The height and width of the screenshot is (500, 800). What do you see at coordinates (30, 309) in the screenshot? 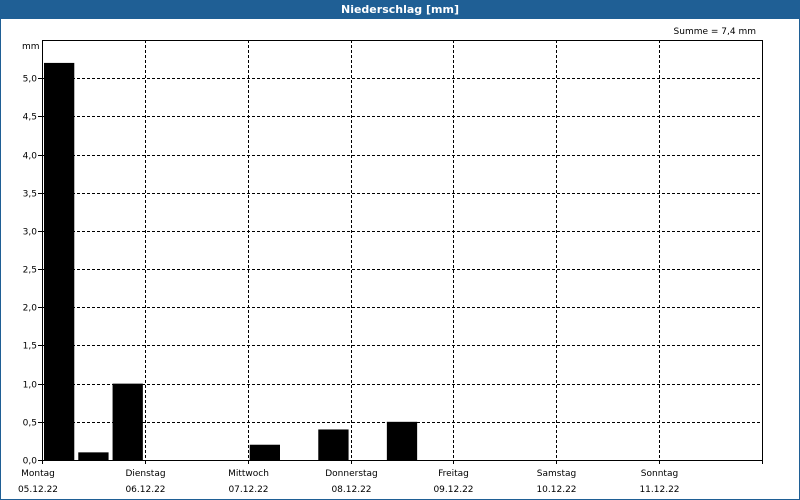
I see `y-tick-label: 2,0` at bounding box center [30, 309].